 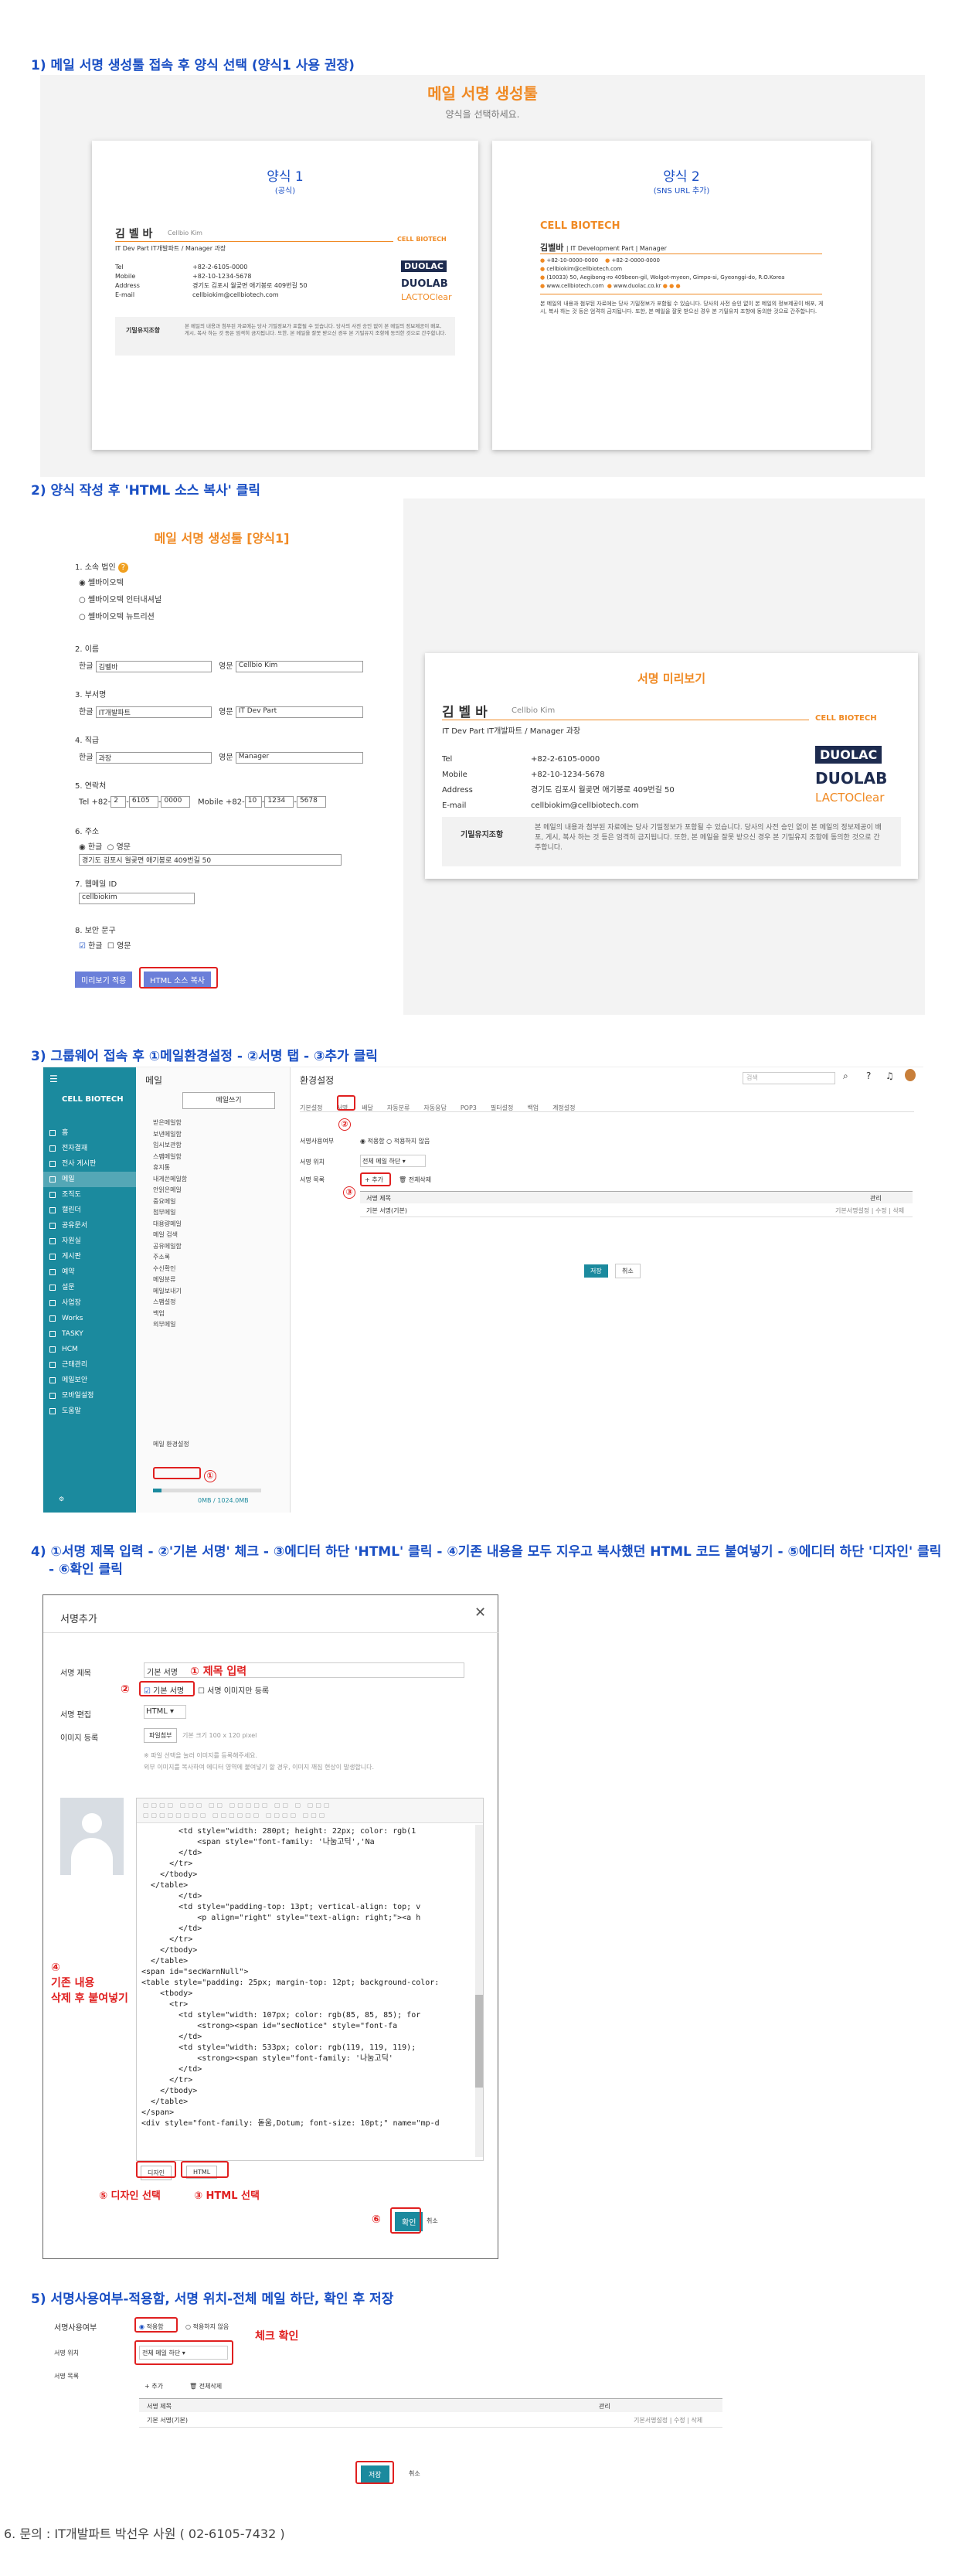 I want to click on save-button: 저장, so click(x=596, y=1271).